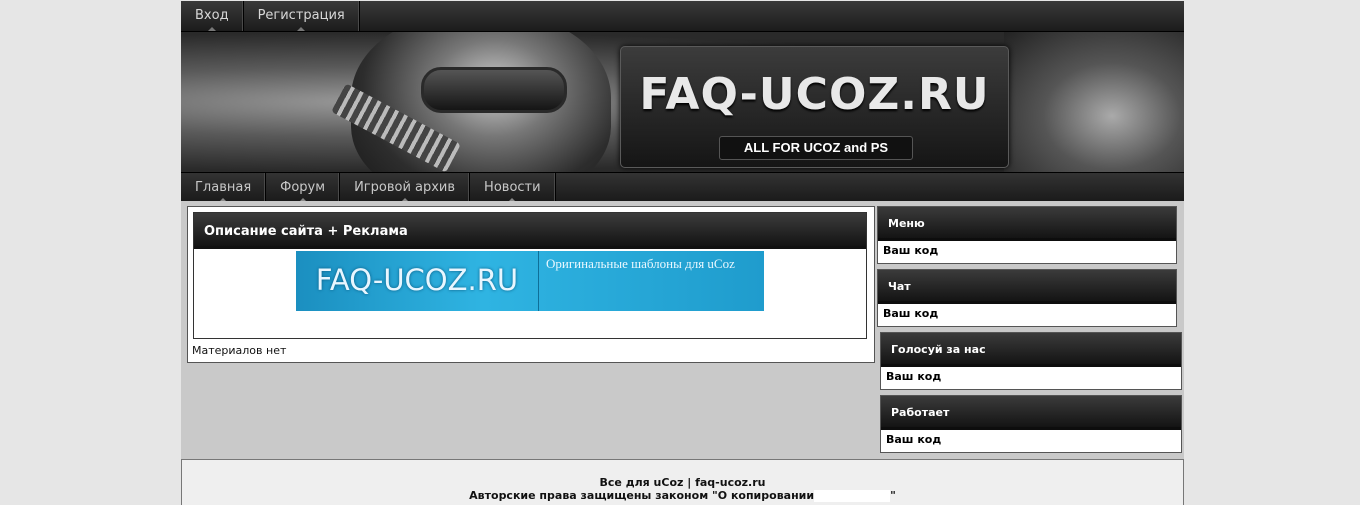 The image size is (1360, 505). Describe the element at coordinates (1027, 287) in the screenshot. I see `sidebar-block-title: Чат` at that location.